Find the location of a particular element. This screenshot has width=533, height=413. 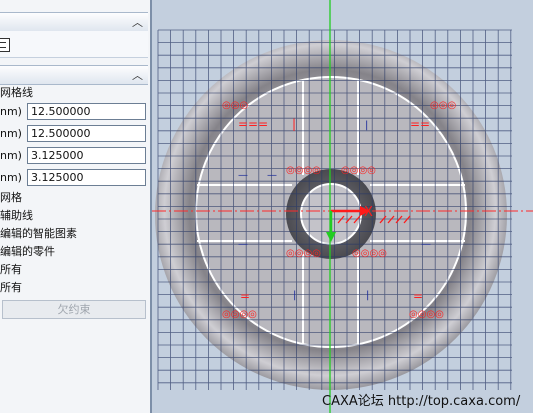

panel-icon is located at coordinates (5, 45).